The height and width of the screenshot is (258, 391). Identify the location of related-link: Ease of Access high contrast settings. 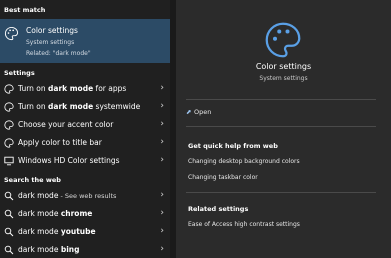
(244, 224).